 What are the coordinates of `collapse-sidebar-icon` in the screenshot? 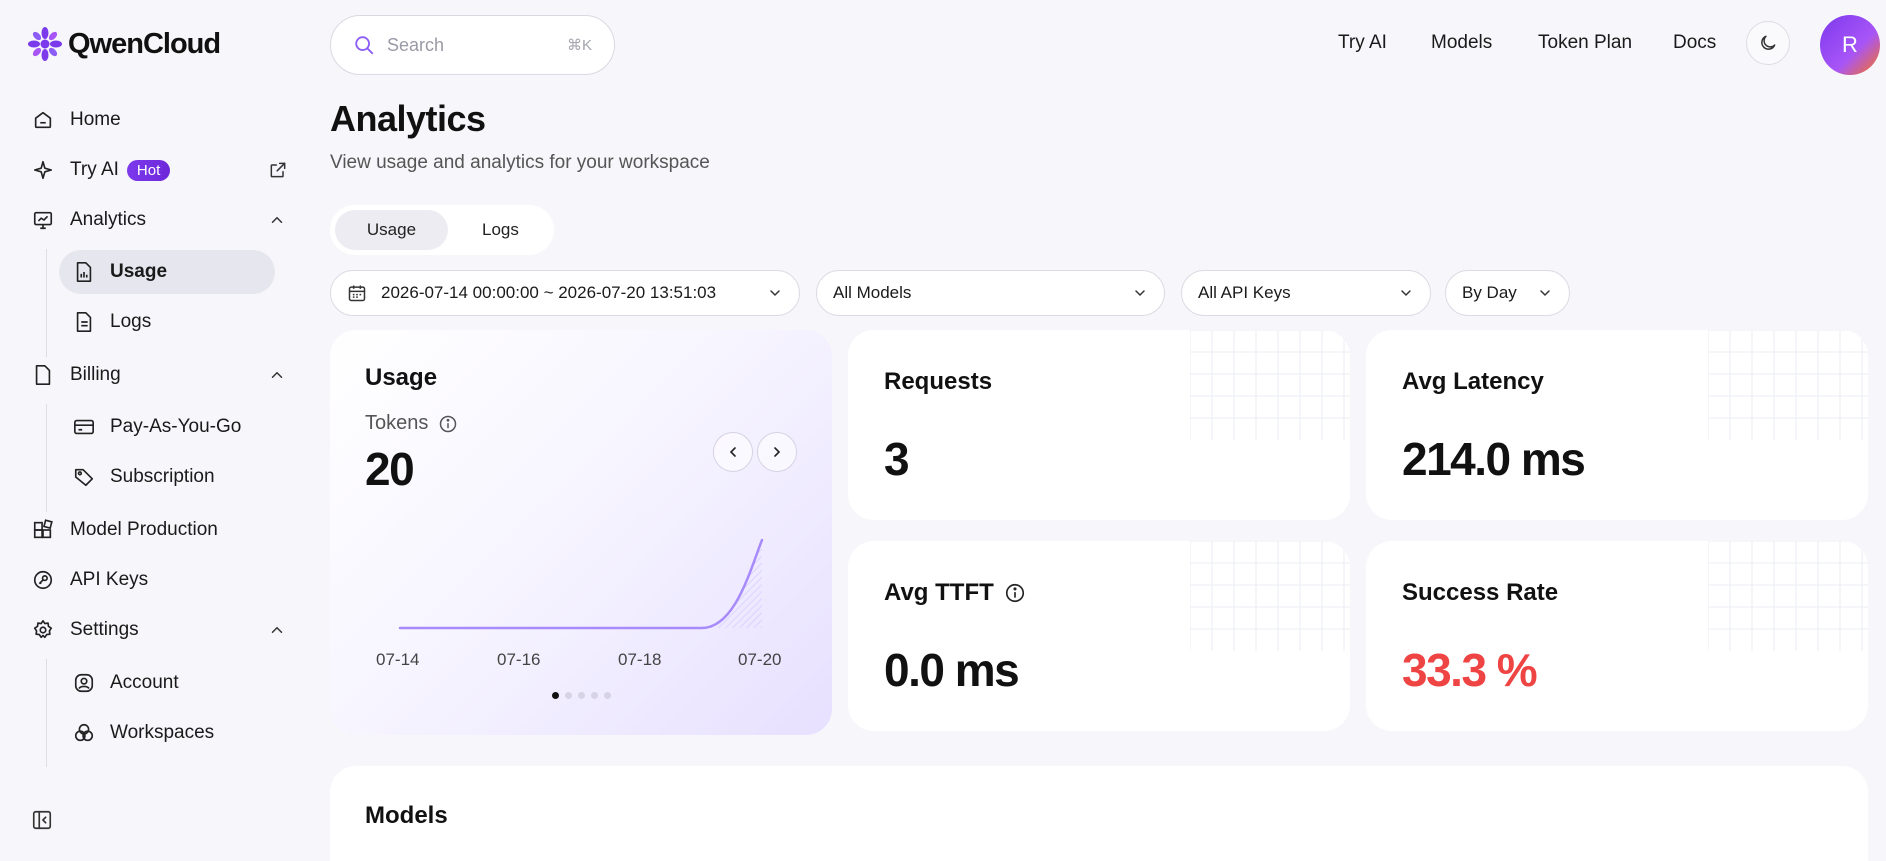 It's located at (42, 820).